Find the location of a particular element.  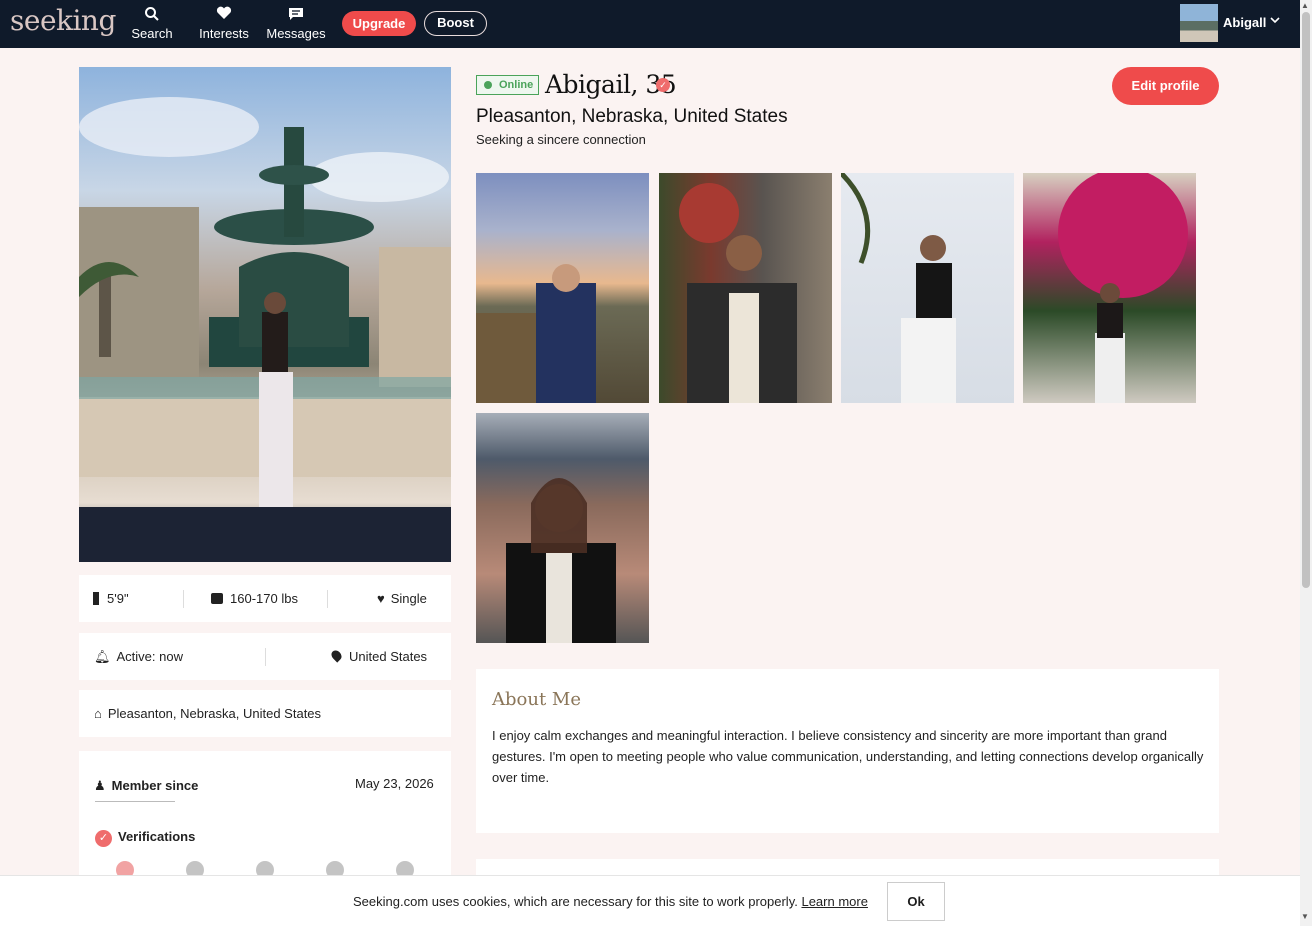

nav-search-label: Search is located at coordinates (152, 33).